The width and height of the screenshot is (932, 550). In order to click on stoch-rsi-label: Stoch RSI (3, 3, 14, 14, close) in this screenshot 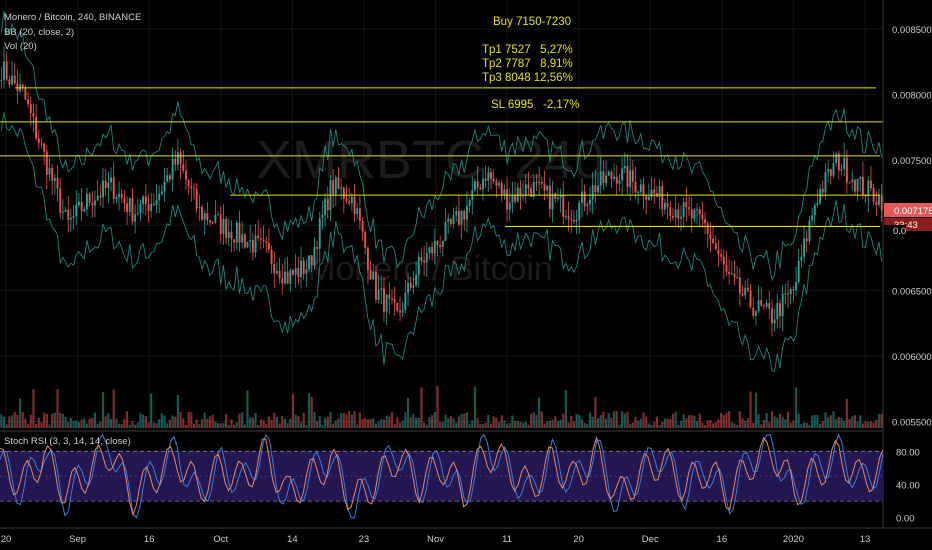, I will do `click(67, 441)`.